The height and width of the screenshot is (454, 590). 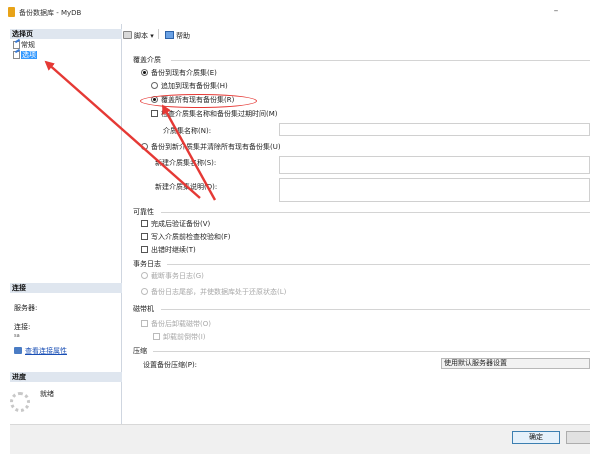 What do you see at coordinates (141, 36) in the screenshot?
I see `script-label: 脚本` at bounding box center [141, 36].